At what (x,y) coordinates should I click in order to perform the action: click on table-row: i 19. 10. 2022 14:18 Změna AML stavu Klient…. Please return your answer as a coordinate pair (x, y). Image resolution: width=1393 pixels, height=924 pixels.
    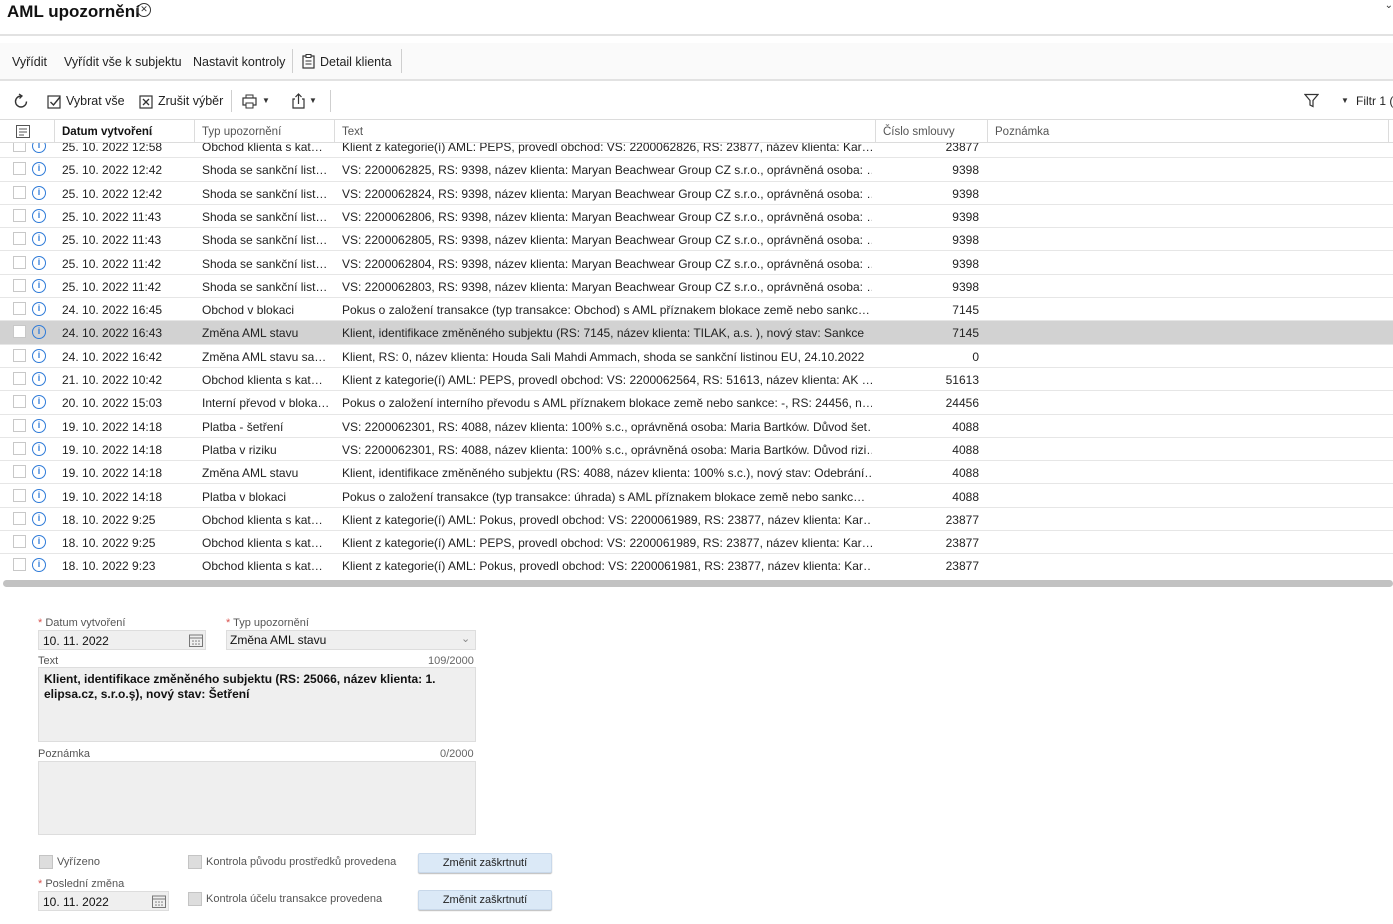
    Looking at the image, I should click on (696, 473).